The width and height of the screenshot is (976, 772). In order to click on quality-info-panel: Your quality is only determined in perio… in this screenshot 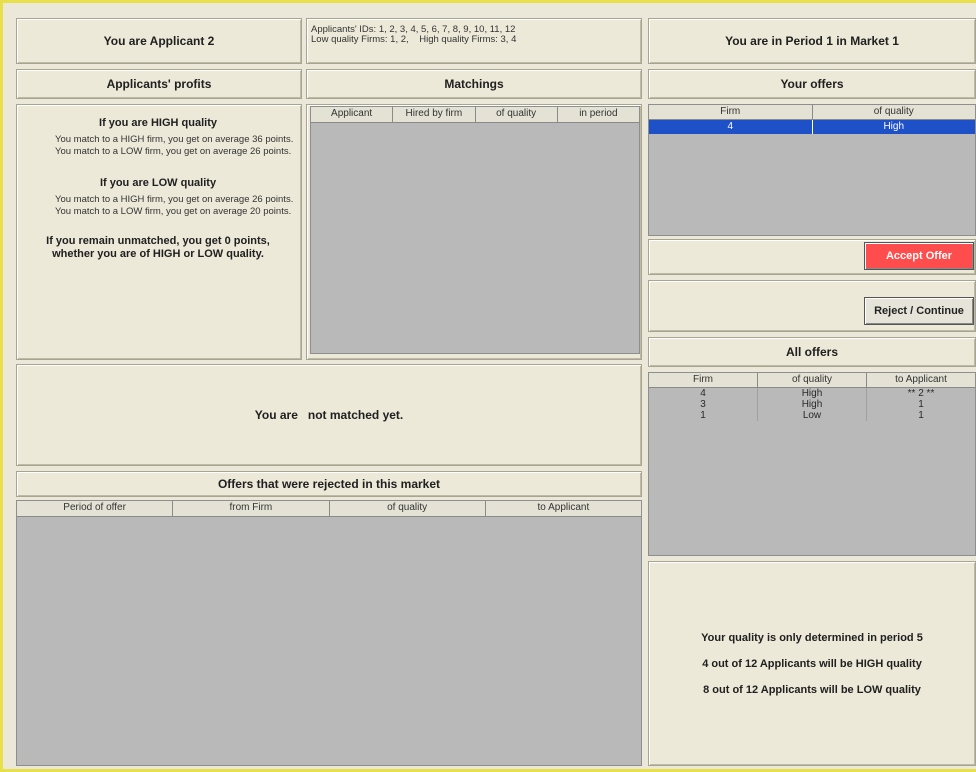, I will do `click(812, 663)`.